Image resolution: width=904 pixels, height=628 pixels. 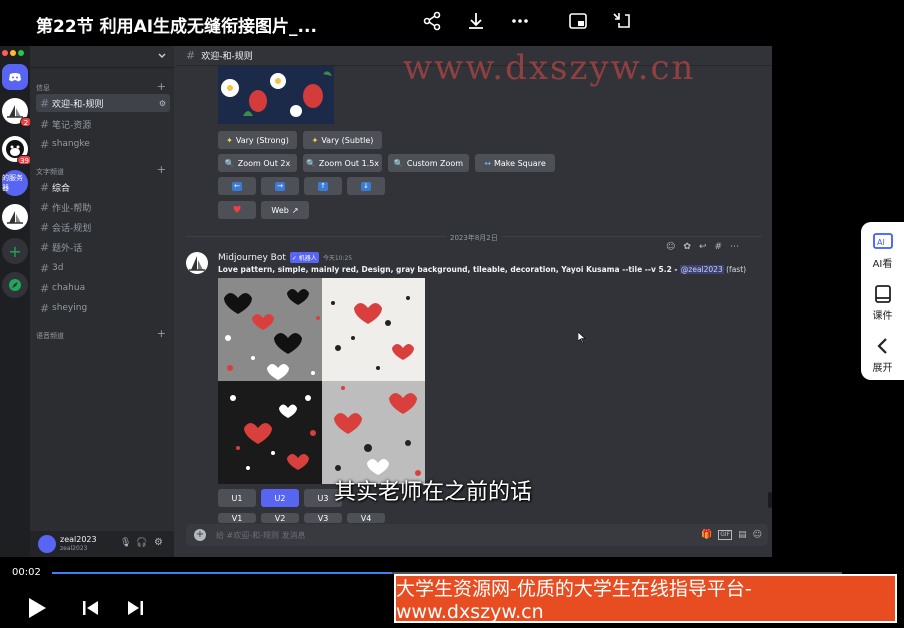 What do you see at coordinates (5, 53) in the screenshot?
I see `close-dot` at bounding box center [5, 53].